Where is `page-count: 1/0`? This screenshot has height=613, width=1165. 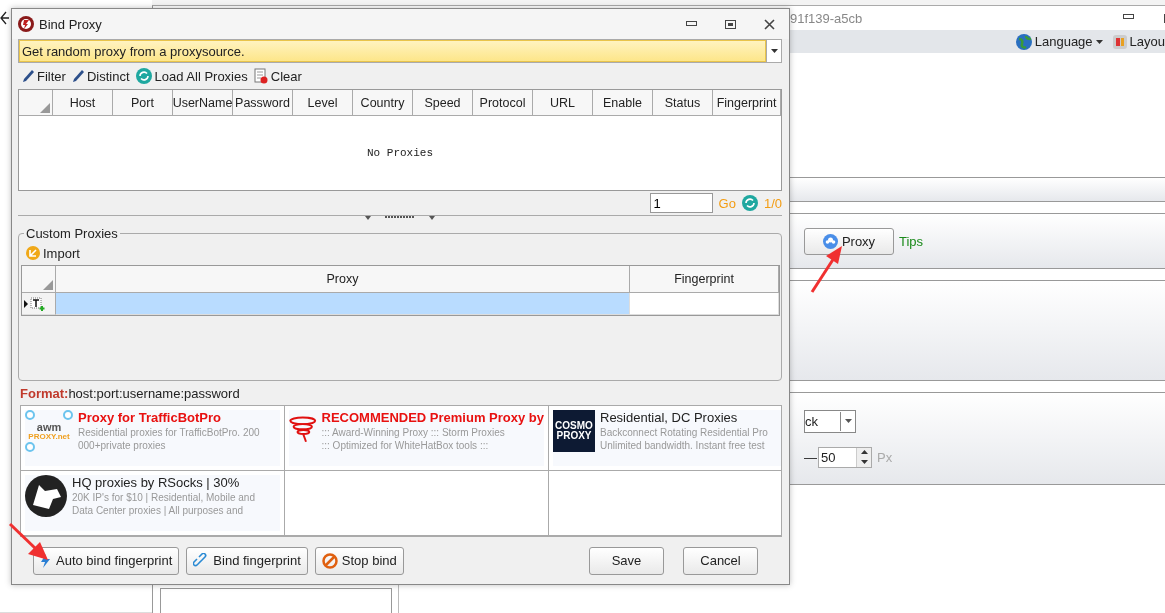
page-count: 1/0 is located at coordinates (772, 203).